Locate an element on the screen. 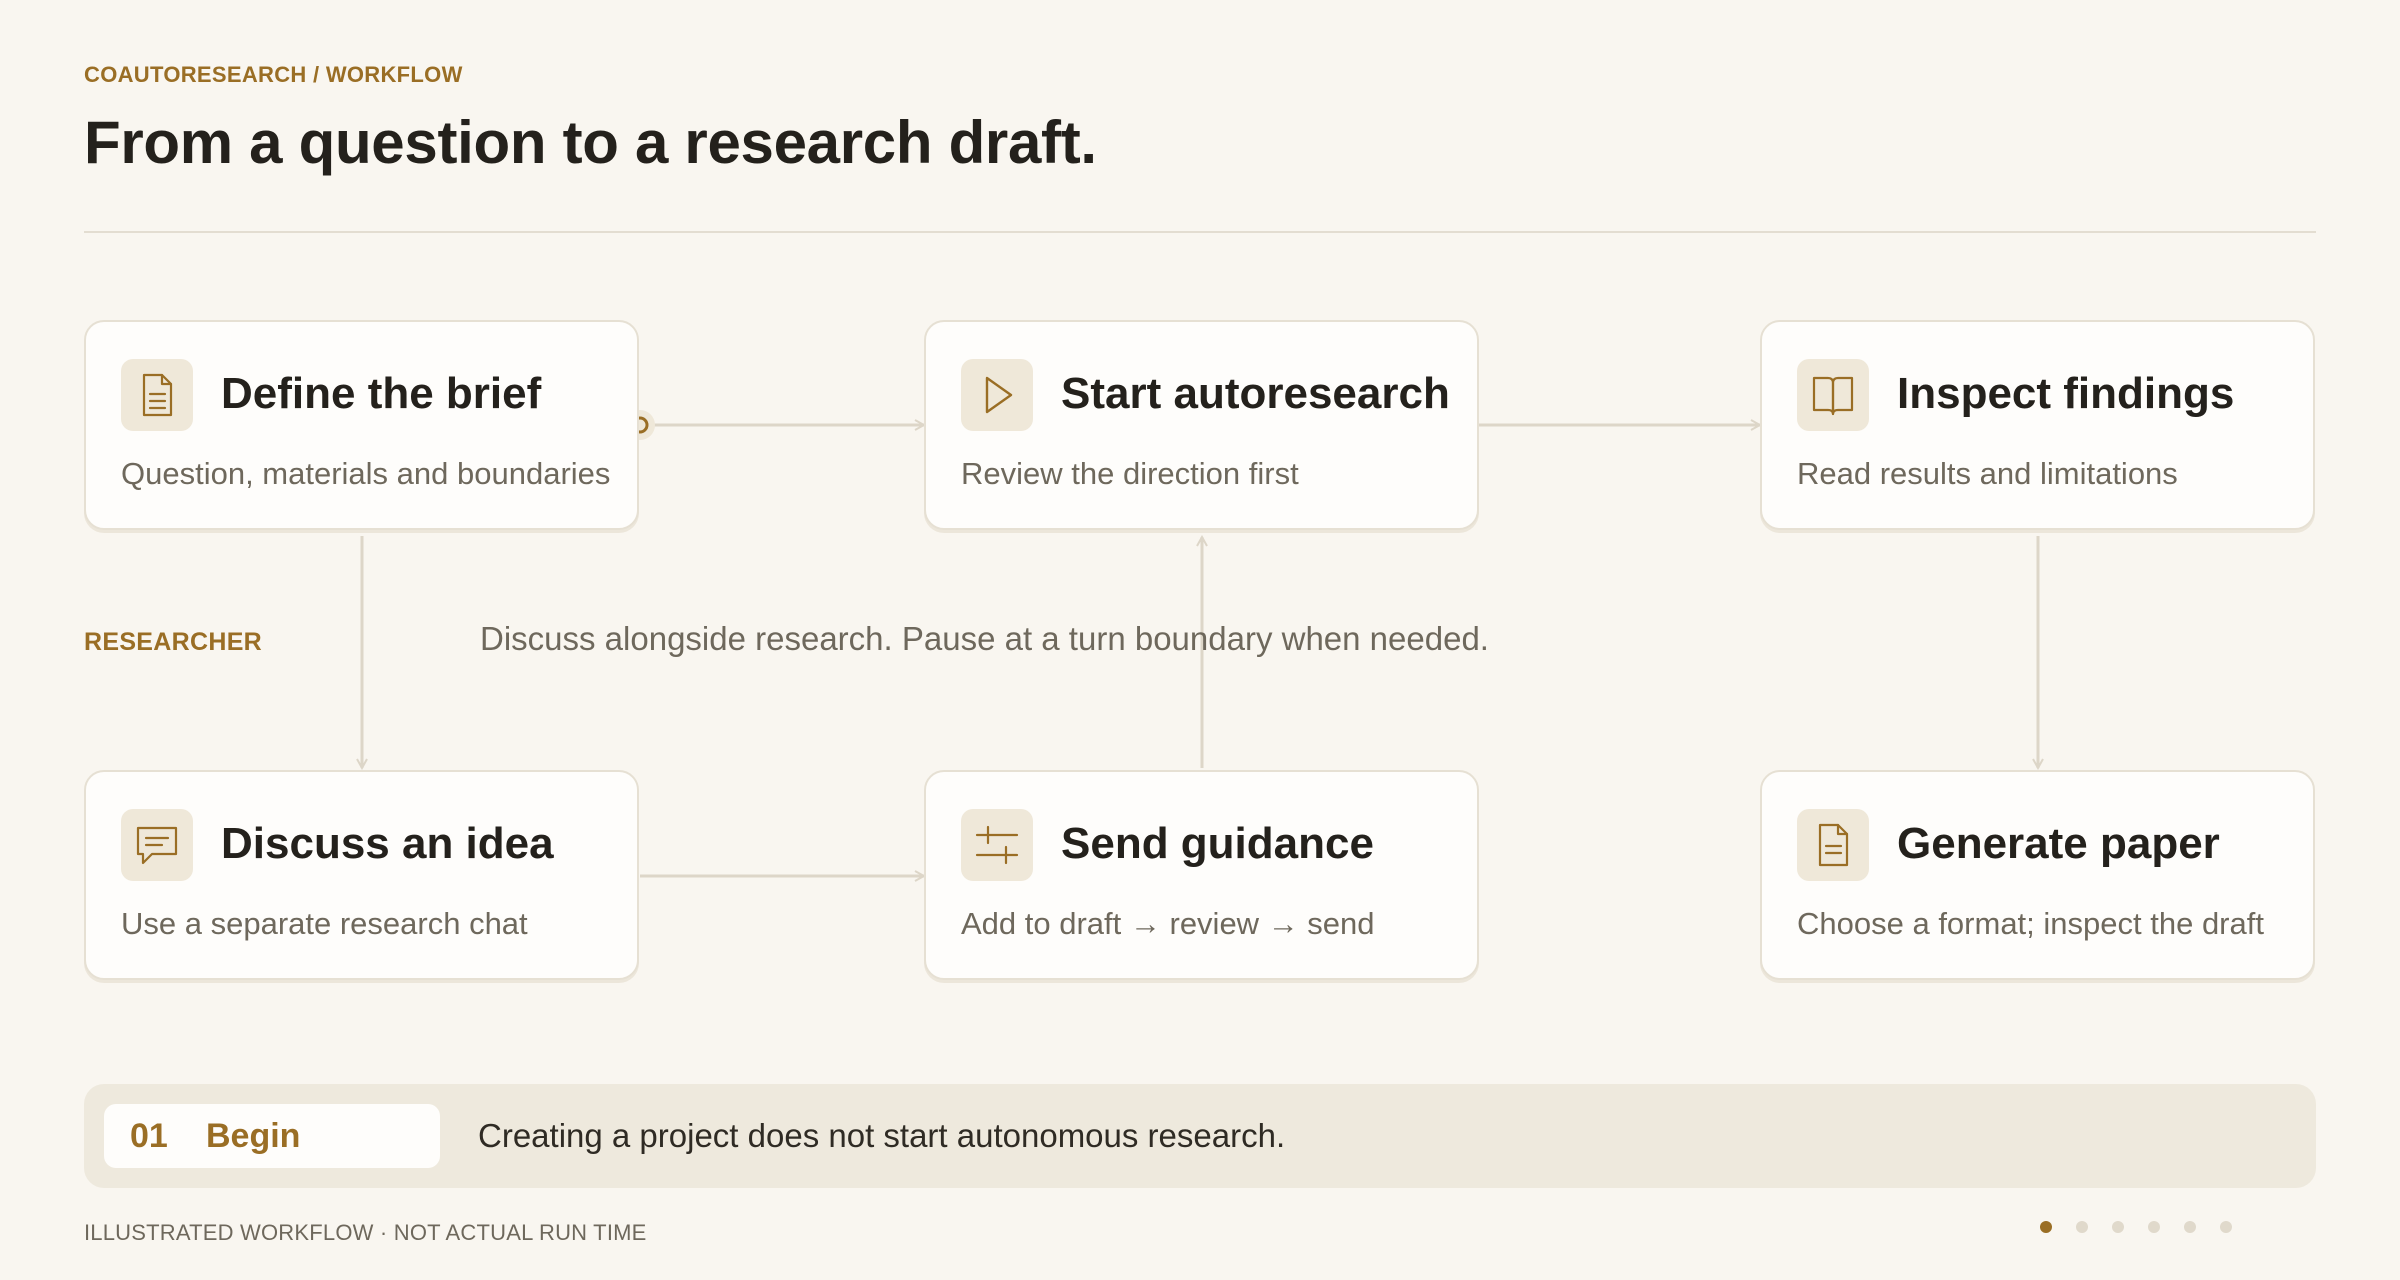 Image resolution: width=2400 pixels, height=1280 pixels. book-icon is located at coordinates (1833, 395).